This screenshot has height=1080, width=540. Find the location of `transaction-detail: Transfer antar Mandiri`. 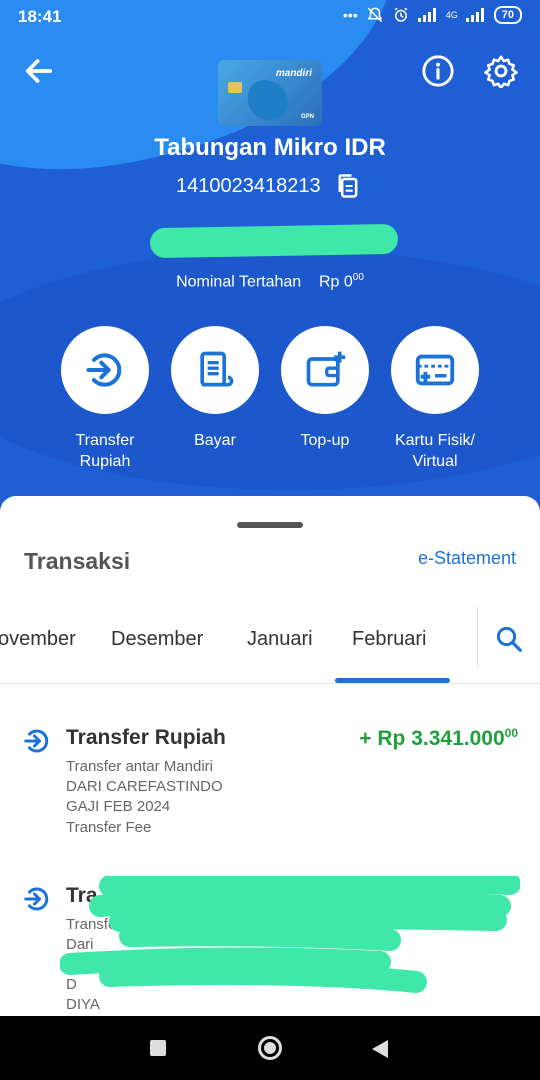

transaction-detail: Transfer antar Mandiri is located at coordinates (139, 766).